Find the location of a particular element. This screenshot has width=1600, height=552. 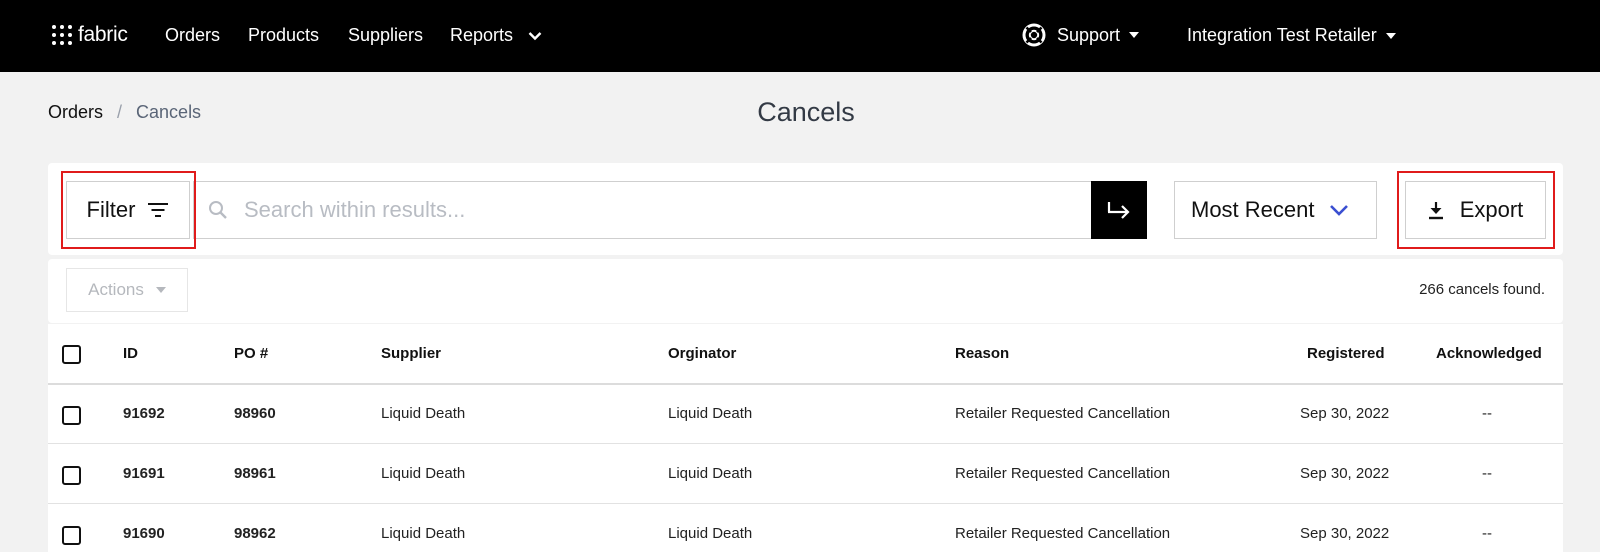

nav-products: Products is located at coordinates (283, 35).